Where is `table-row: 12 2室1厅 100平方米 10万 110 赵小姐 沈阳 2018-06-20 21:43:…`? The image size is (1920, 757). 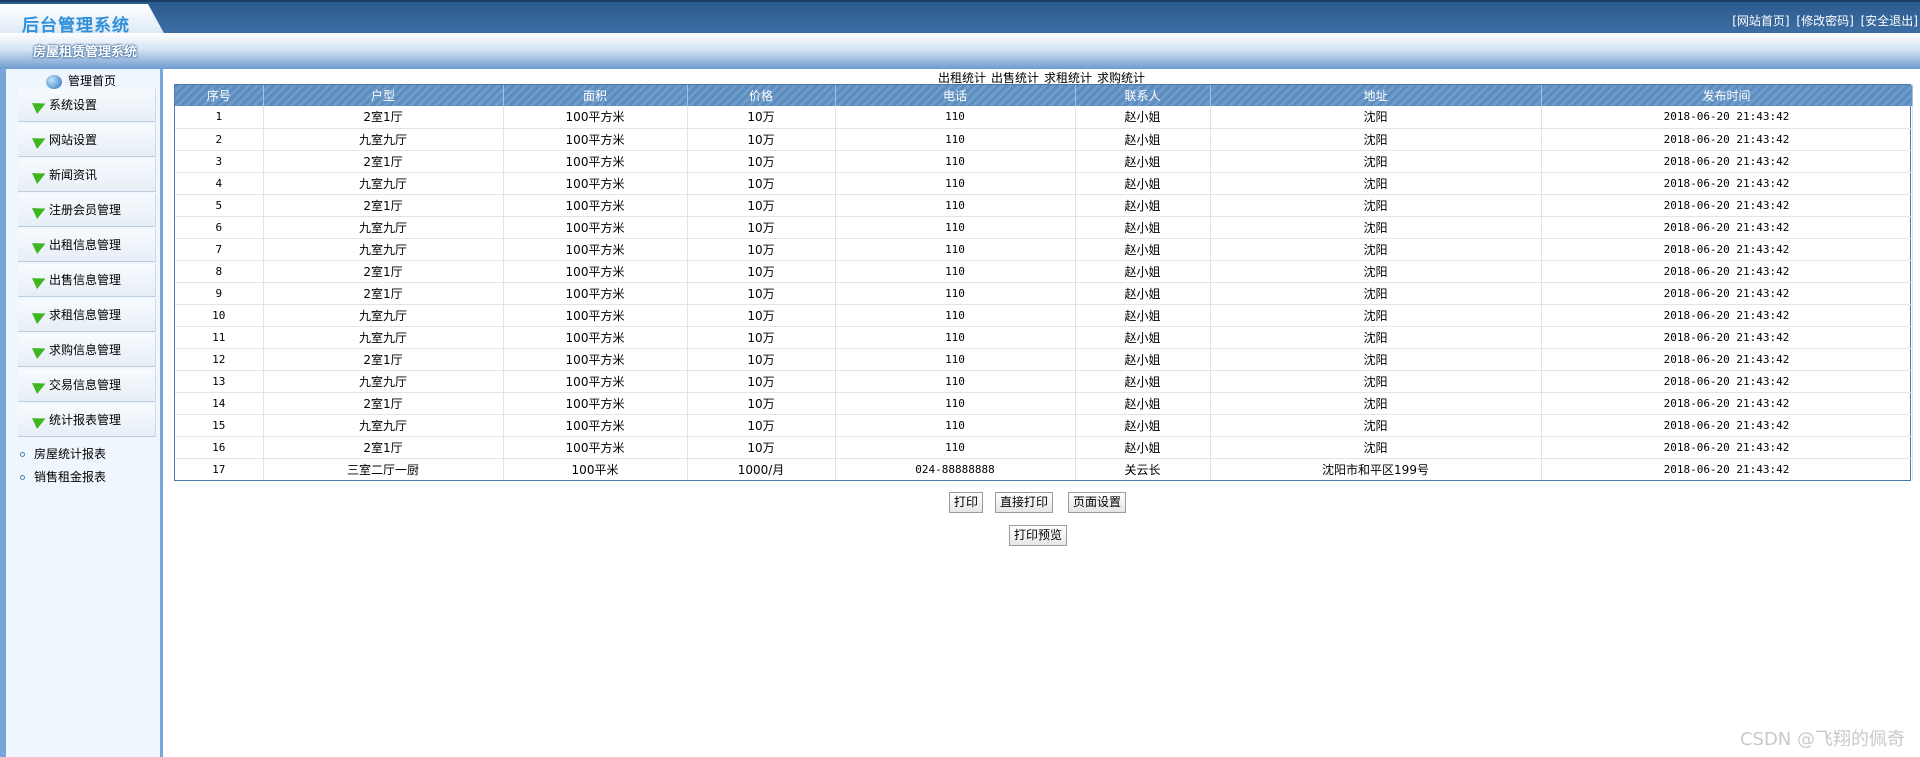 table-row: 12 2室1厅 100平方米 10万 110 赵小姐 沈阳 2018-06-20 21:43:… is located at coordinates (1044, 359).